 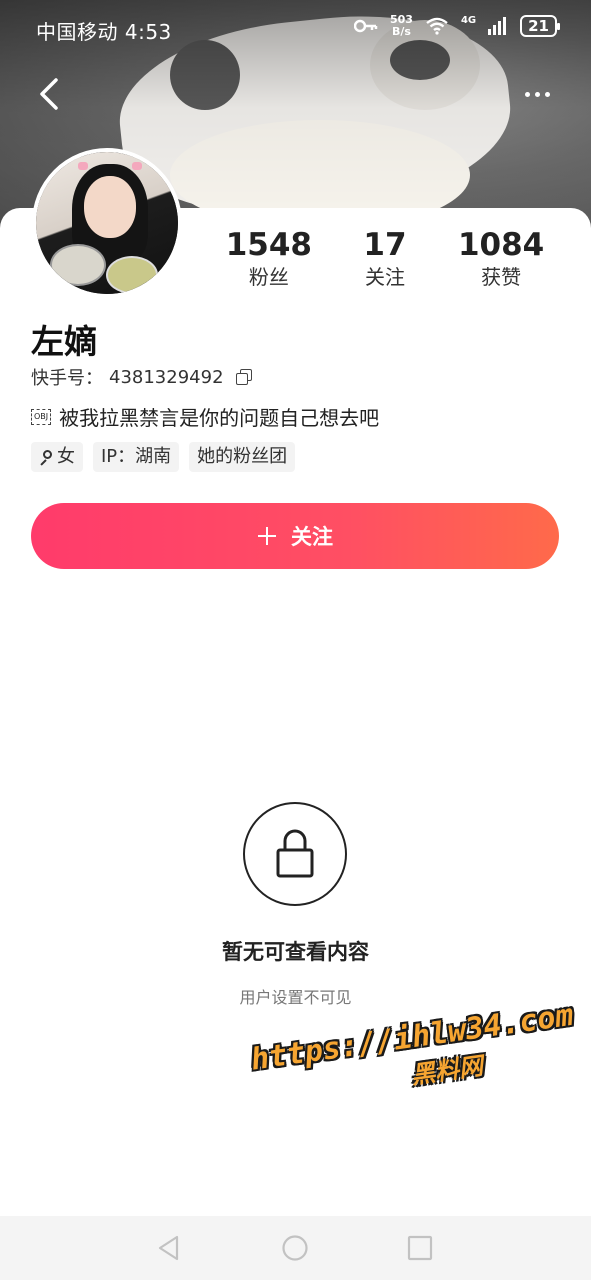 What do you see at coordinates (456, 26) in the screenshot?
I see `status-icons: 503 B/s 4G 21` at bounding box center [456, 26].